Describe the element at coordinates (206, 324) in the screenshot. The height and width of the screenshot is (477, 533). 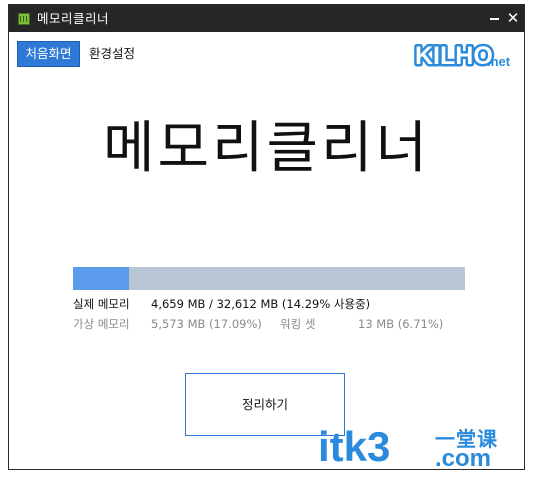
I see `virtual-memory-value: 5,573 MB (17.09%)` at that location.